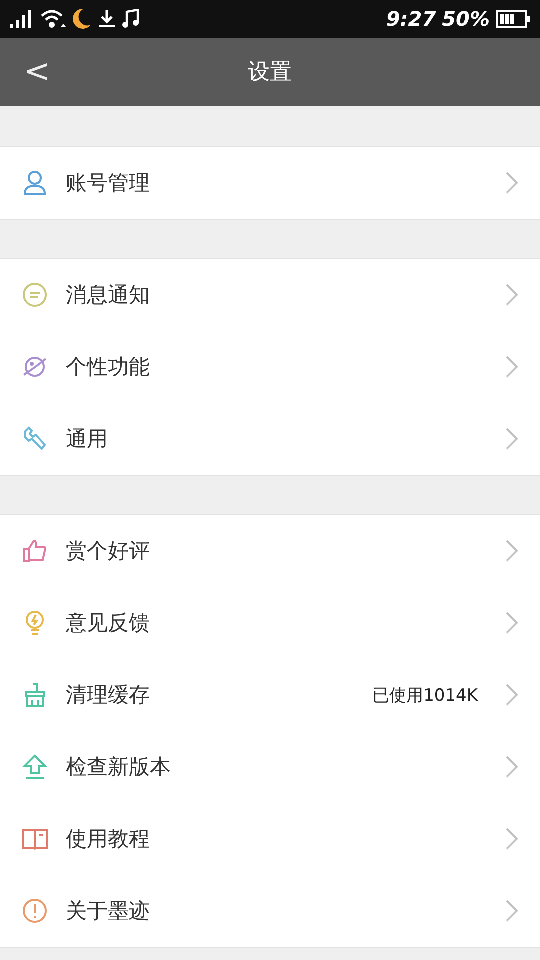  What do you see at coordinates (53, 19) in the screenshot?
I see `wifi-icon` at bounding box center [53, 19].